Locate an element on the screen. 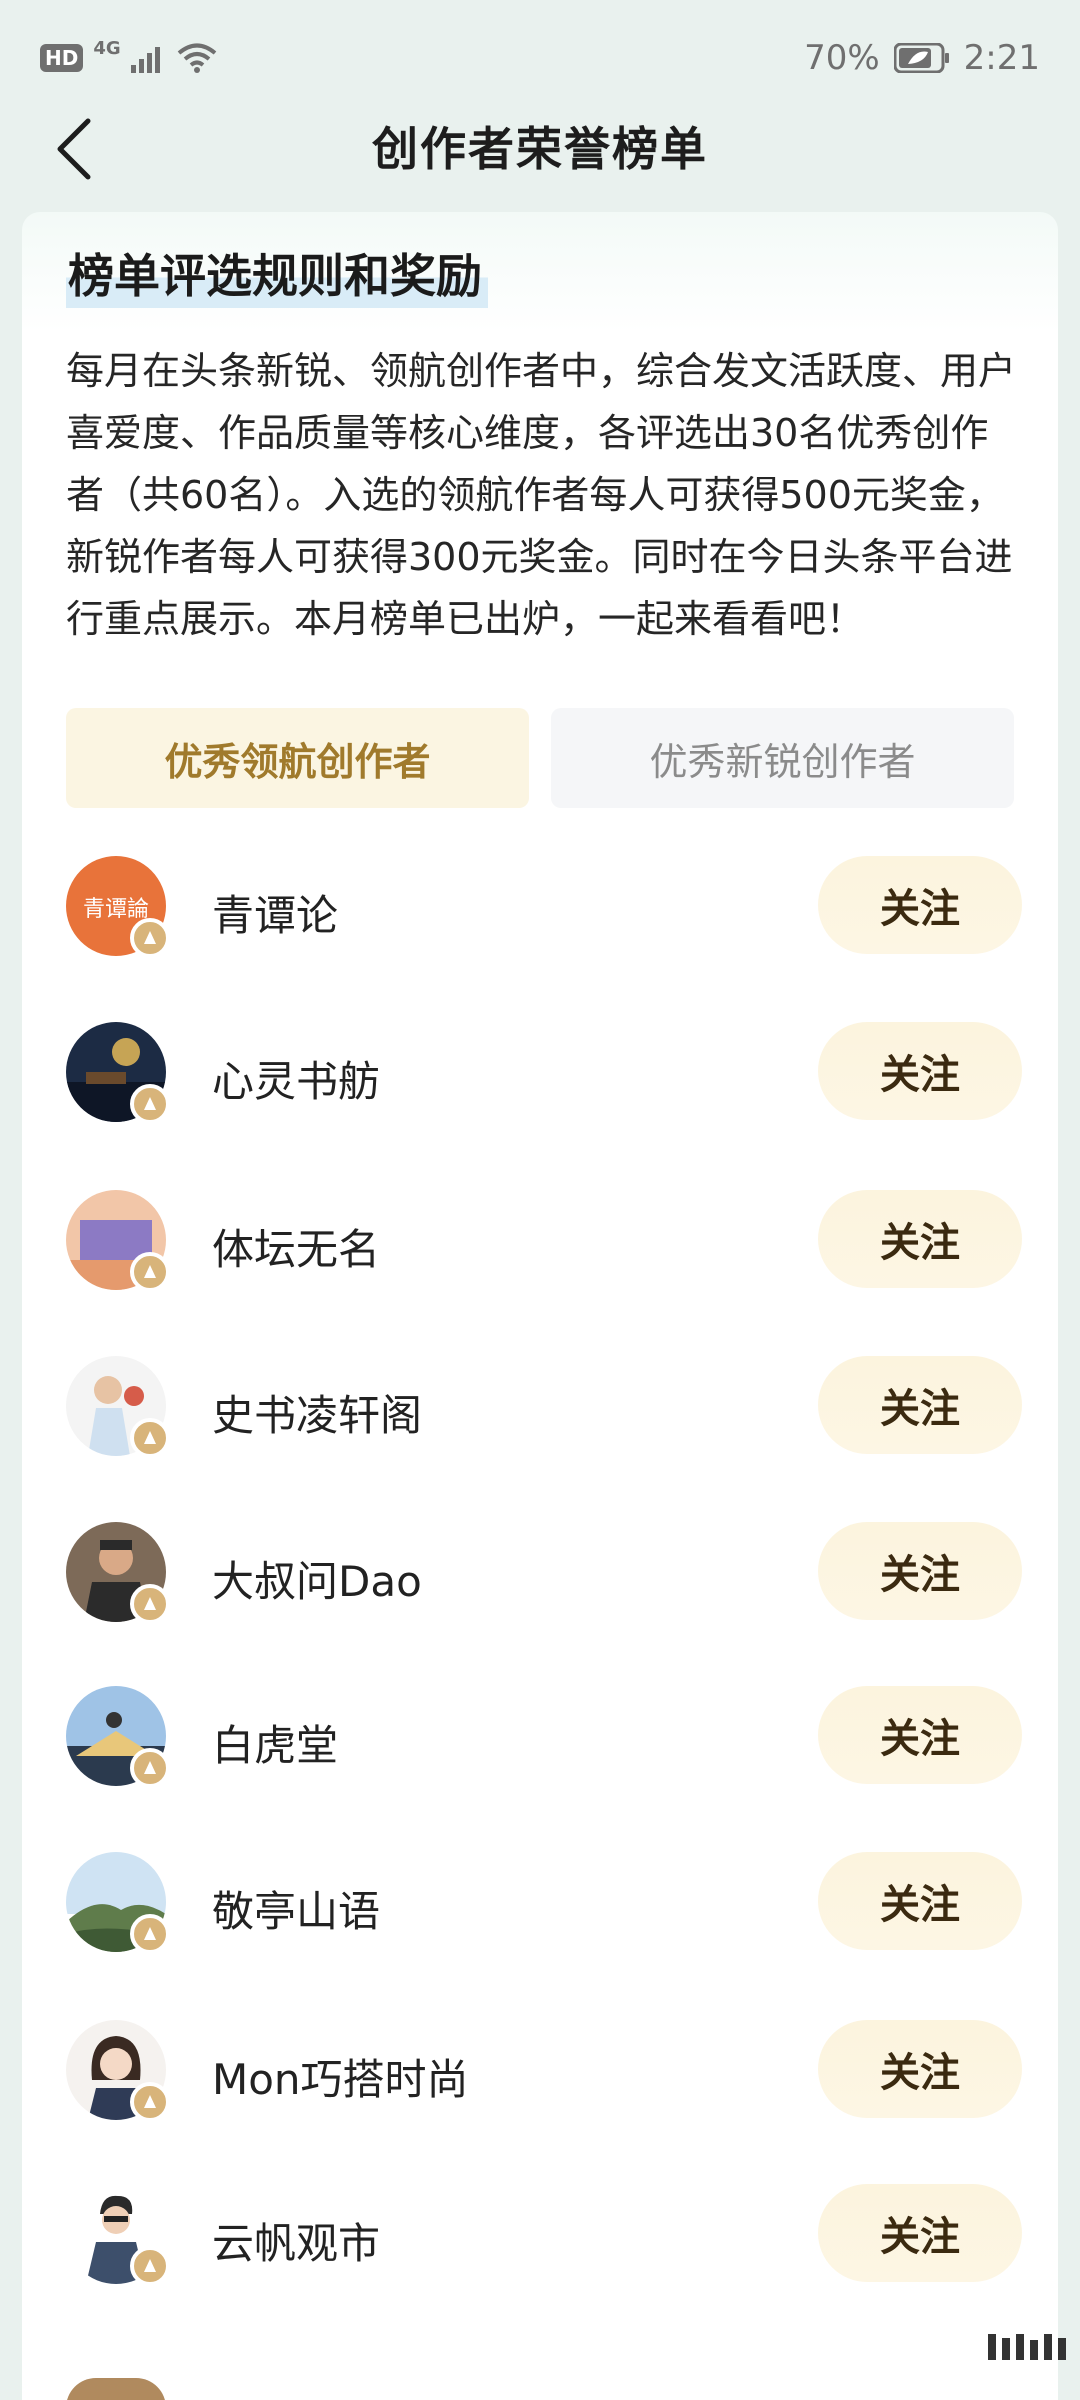  rules-title: 榜单评选规则和奖励 is located at coordinates (277, 274).